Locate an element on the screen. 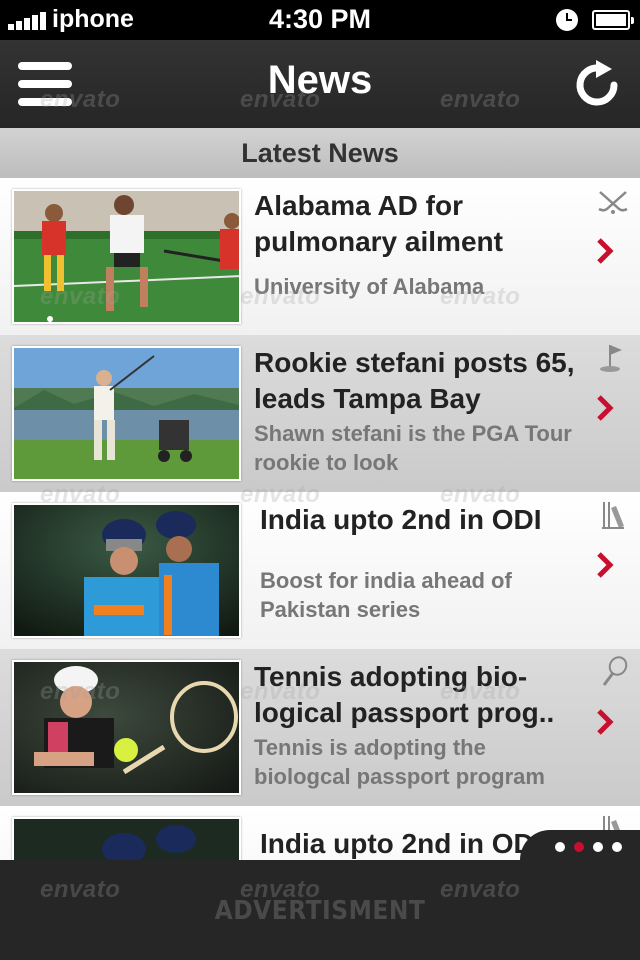  field-hockey-photo is located at coordinates (126, 256).